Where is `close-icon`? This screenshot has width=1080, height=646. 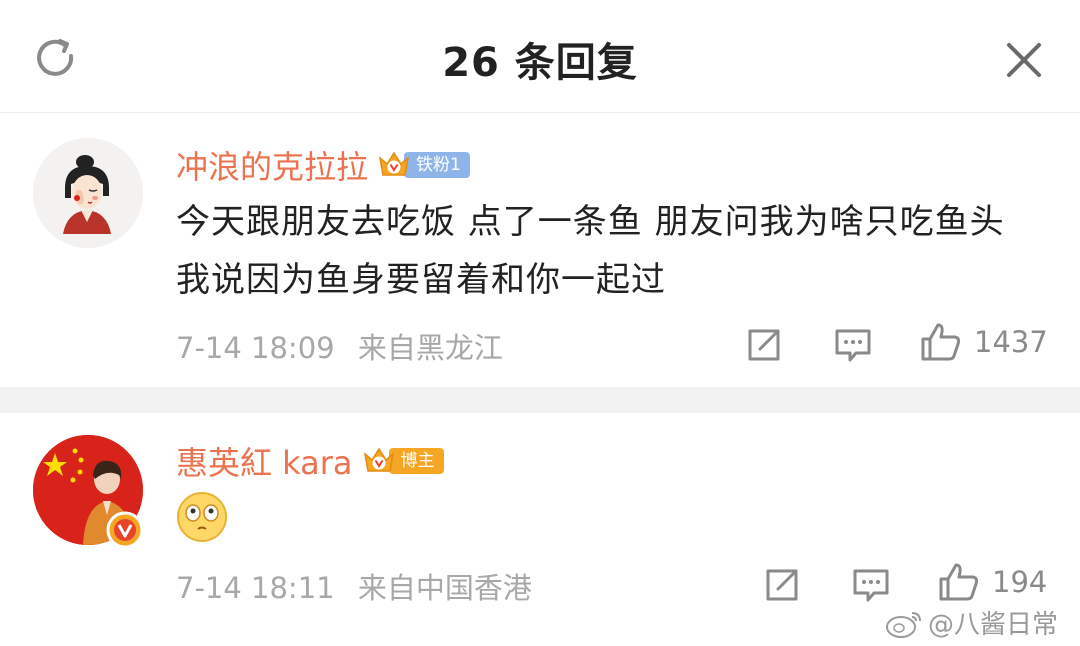 close-icon is located at coordinates (1024, 60).